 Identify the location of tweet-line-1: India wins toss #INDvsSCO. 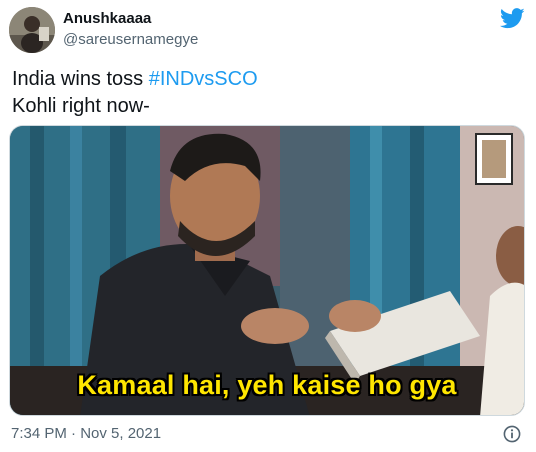
(135, 79).